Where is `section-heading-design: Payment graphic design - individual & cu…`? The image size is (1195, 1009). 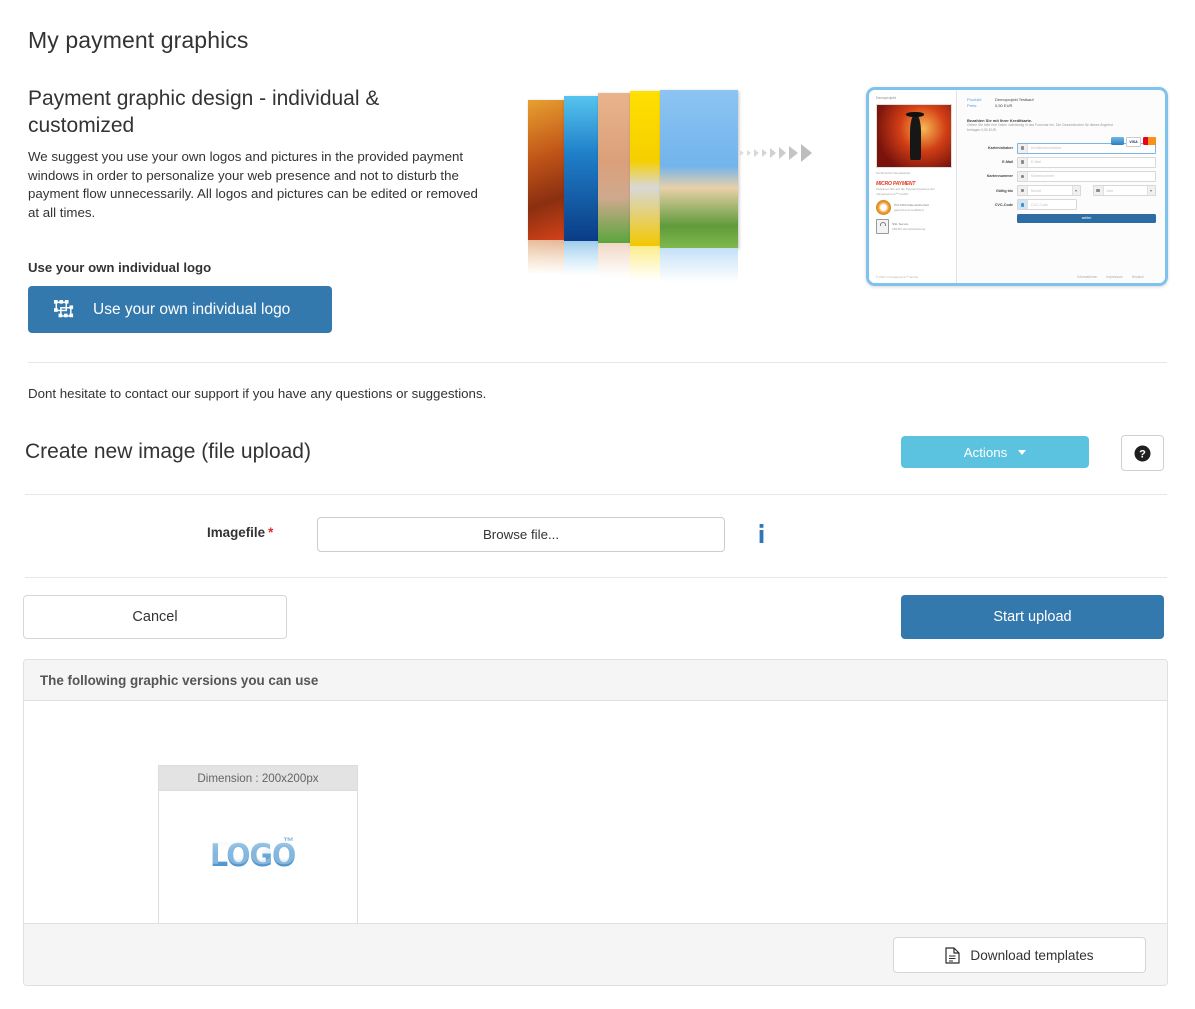 section-heading-design: Payment graphic design - individual & cu… is located at coordinates (204, 112).